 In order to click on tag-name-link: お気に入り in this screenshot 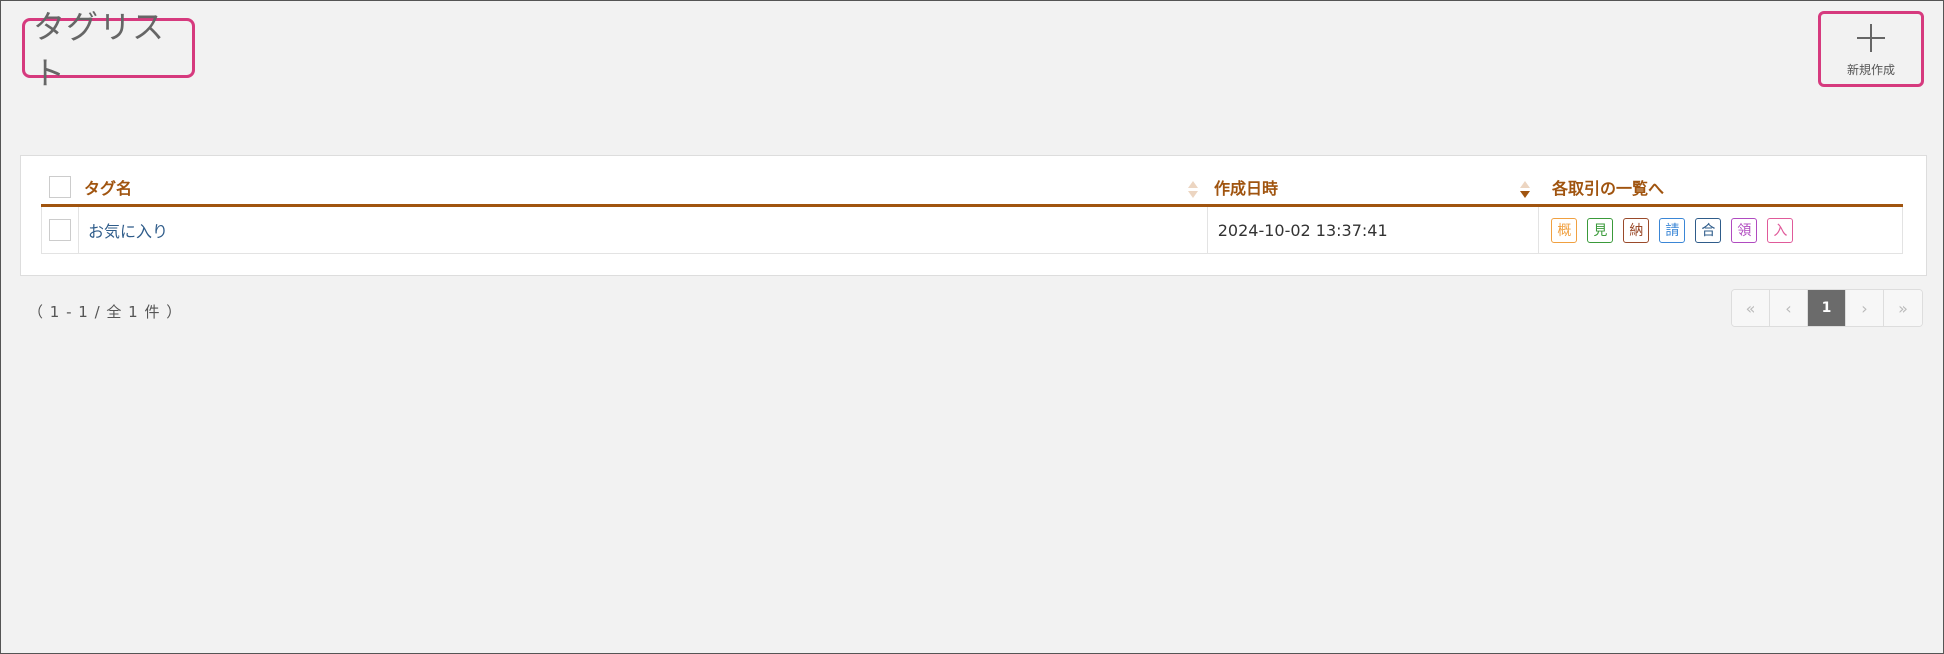, I will do `click(643, 230)`.